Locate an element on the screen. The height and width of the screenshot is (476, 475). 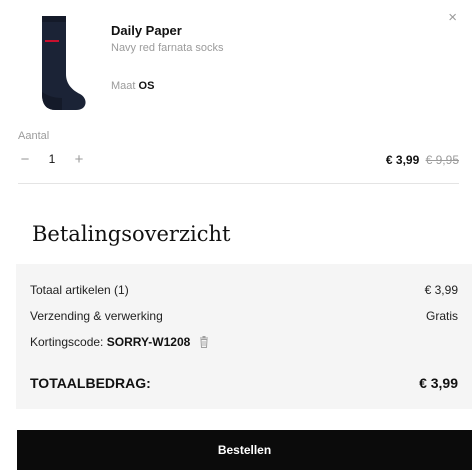
product-size: Maat OS is located at coordinates (132, 86).